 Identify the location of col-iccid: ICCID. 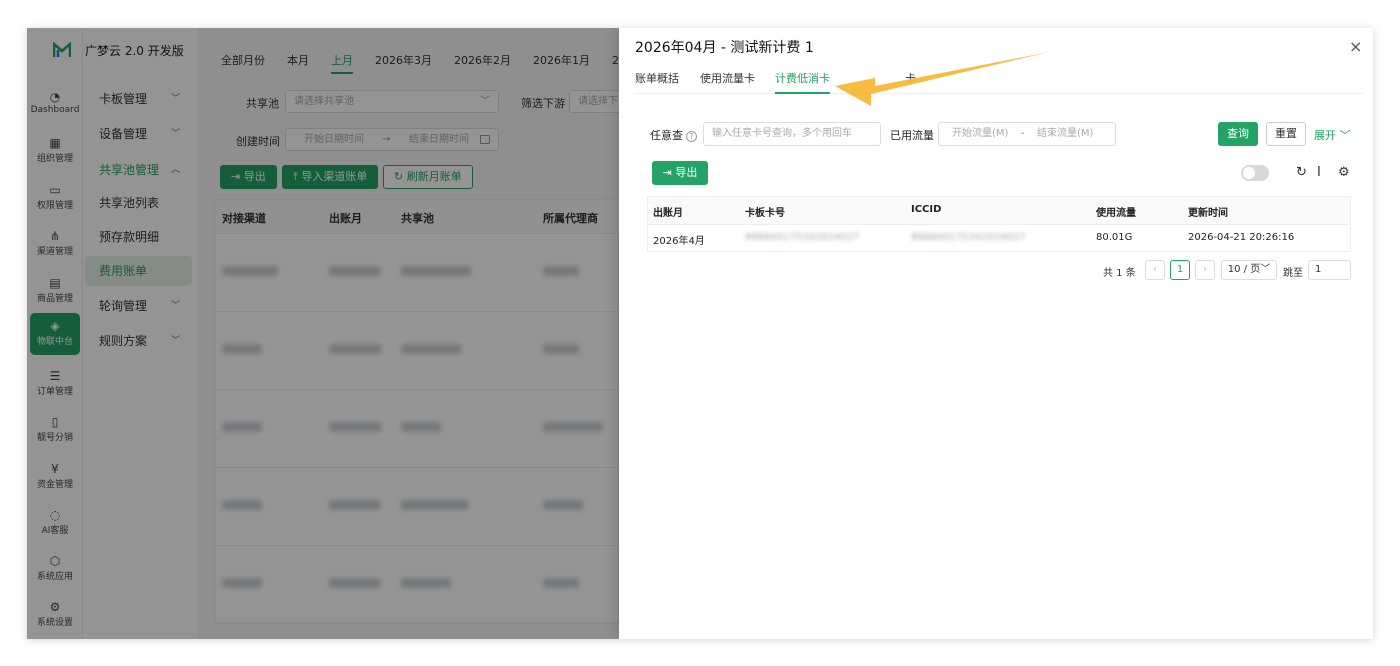
(926, 209).